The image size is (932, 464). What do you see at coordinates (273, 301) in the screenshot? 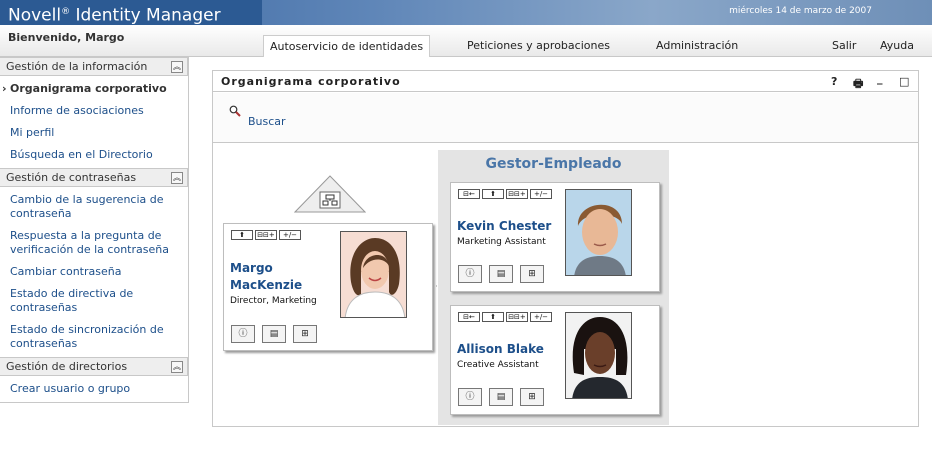
I see `manager-title: Director, Marketing` at bounding box center [273, 301].